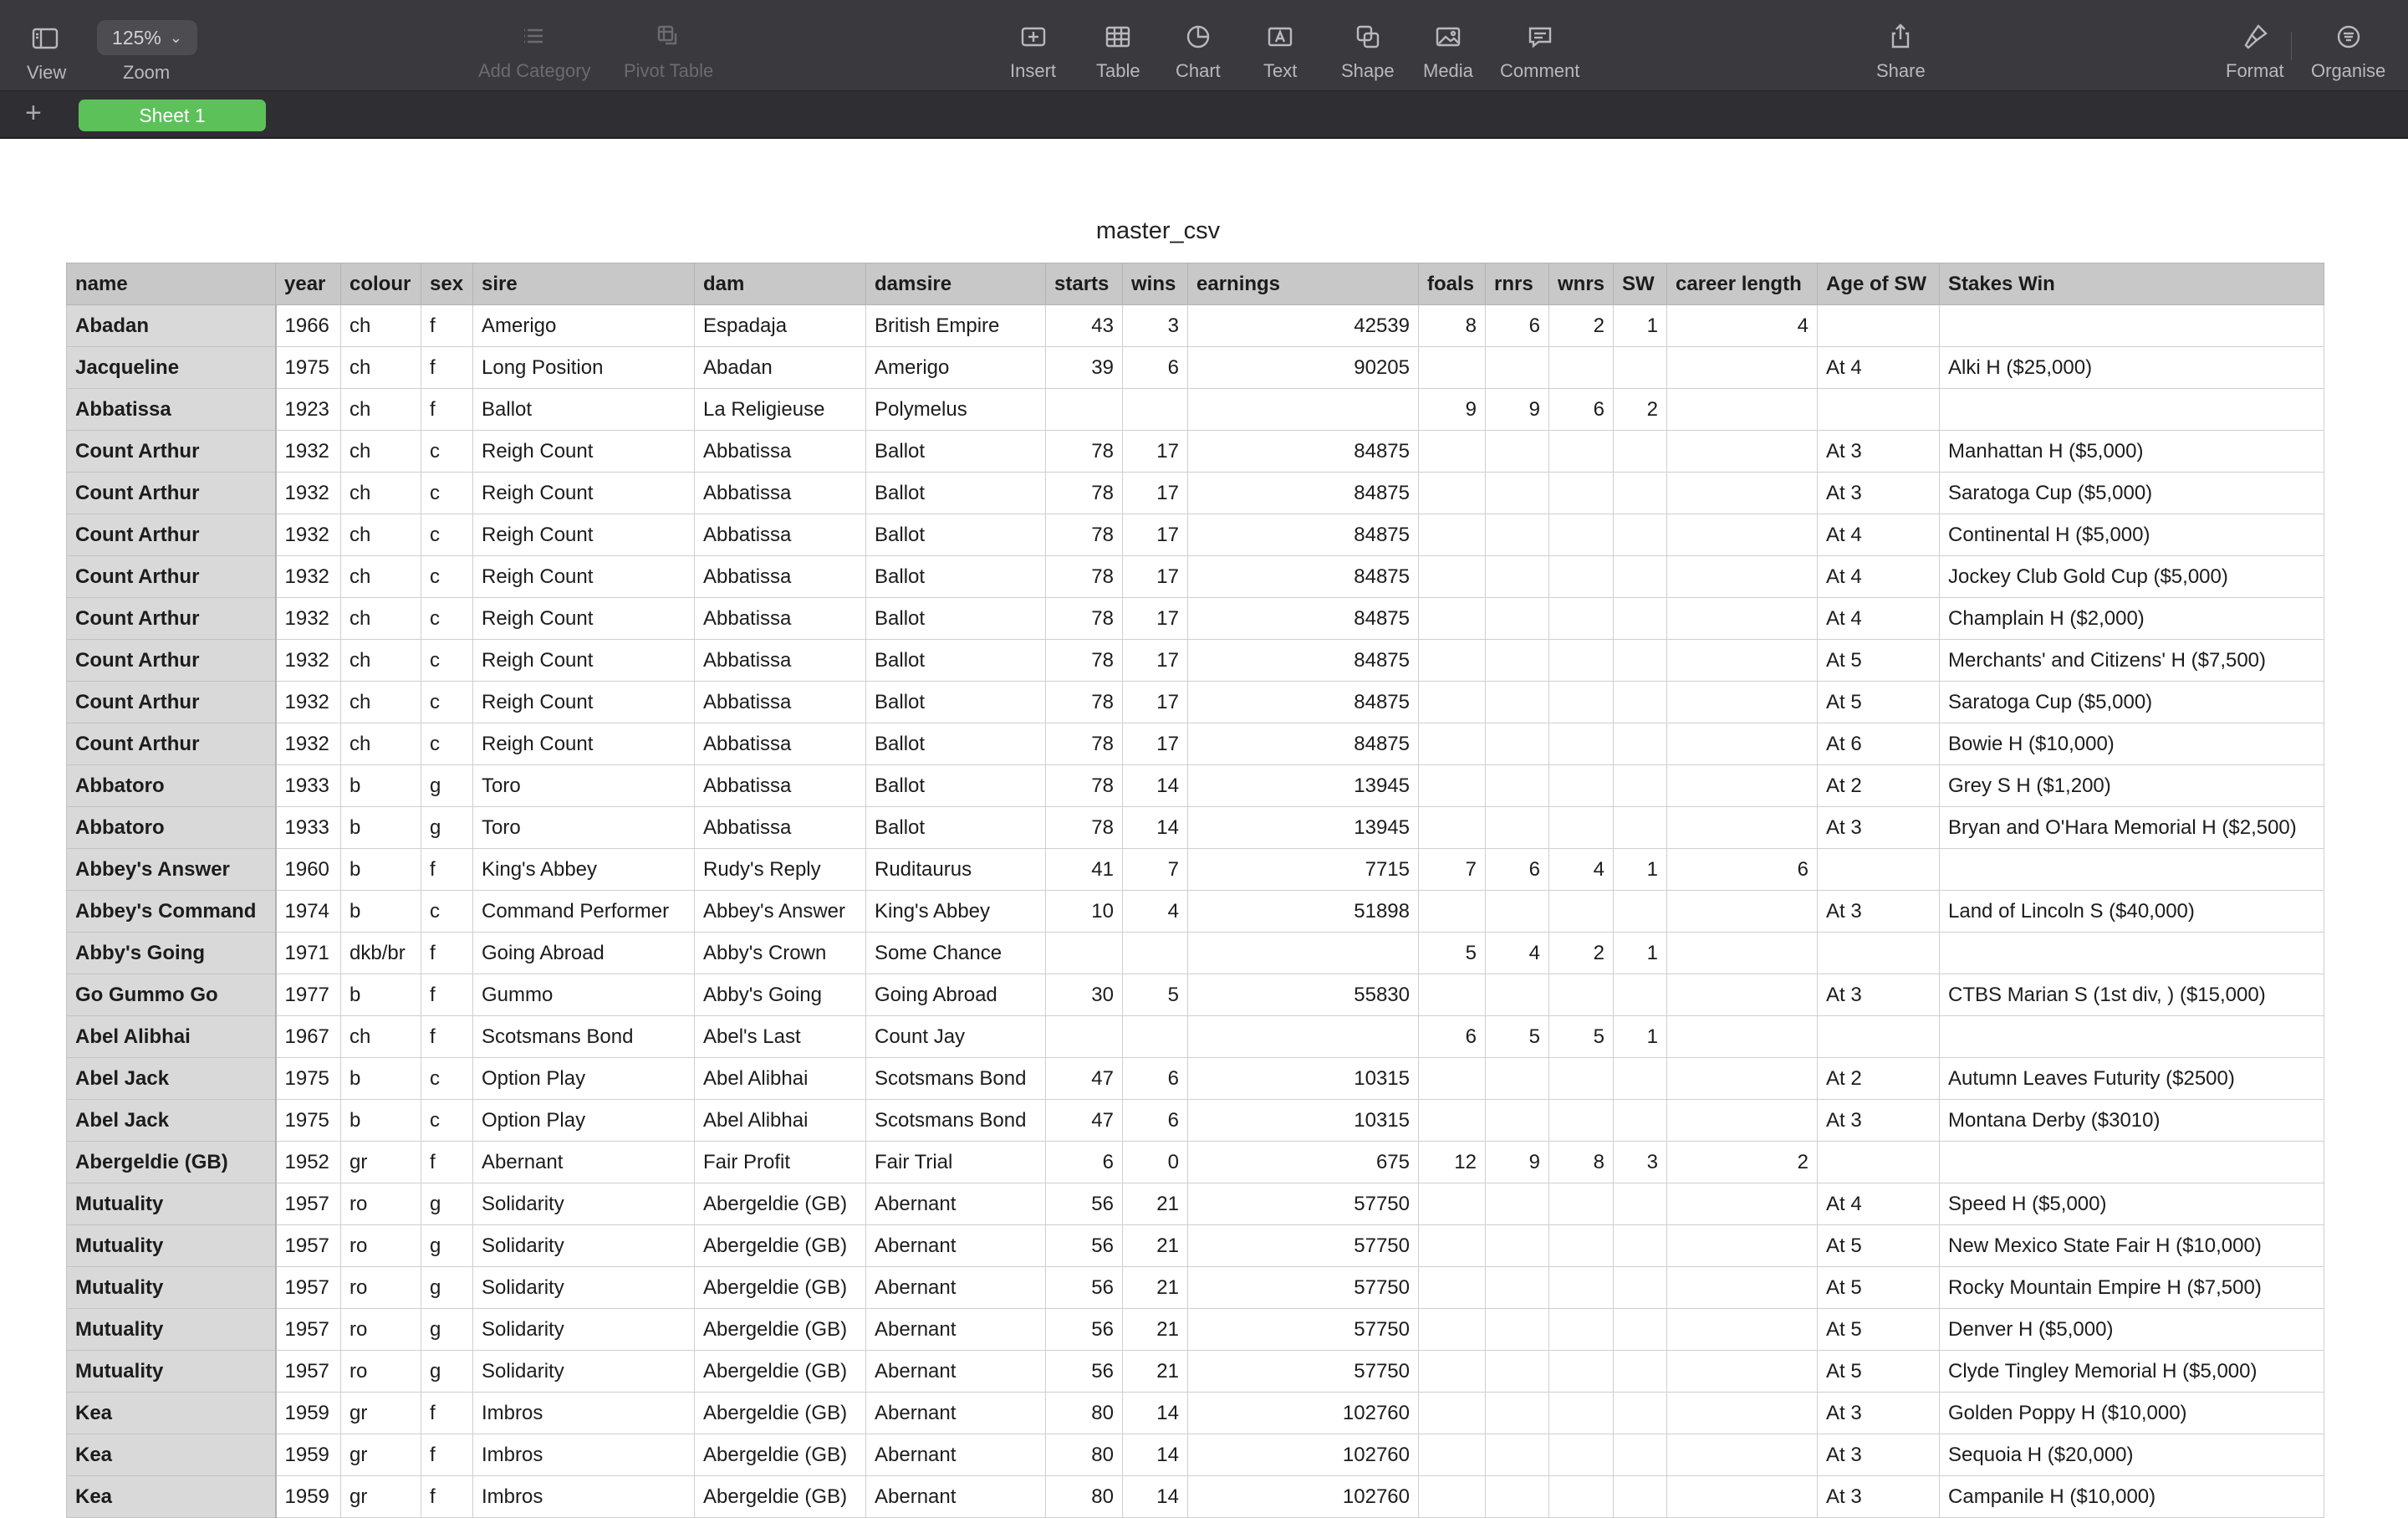  What do you see at coordinates (1879, 660) in the screenshot?
I see `table-cell: At 5` at bounding box center [1879, 660].